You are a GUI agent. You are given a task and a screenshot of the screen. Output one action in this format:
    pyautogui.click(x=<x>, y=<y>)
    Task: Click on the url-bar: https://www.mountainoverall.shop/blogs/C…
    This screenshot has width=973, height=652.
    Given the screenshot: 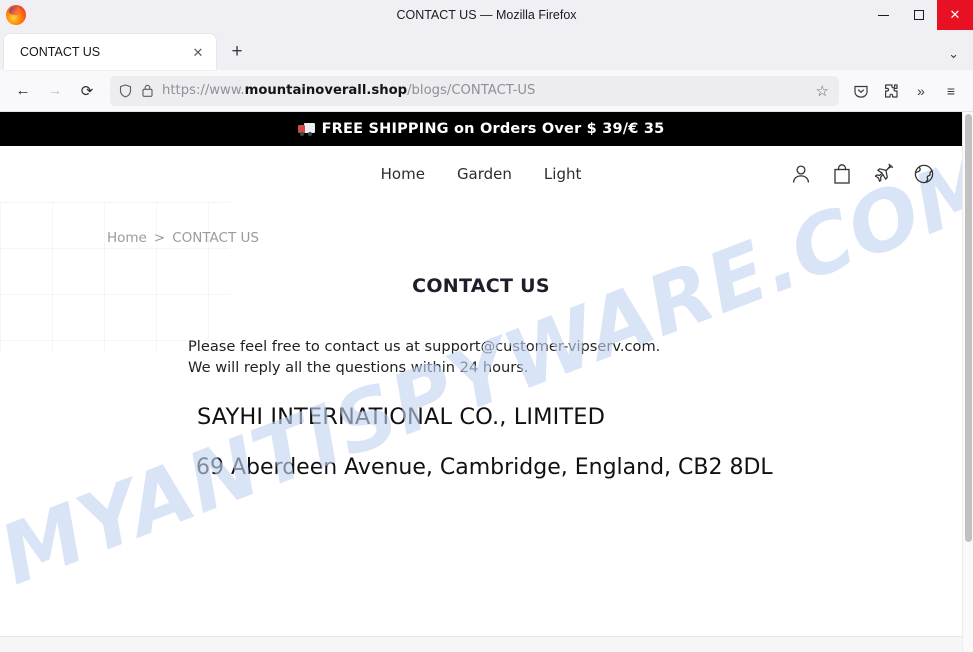 What is the action you would take?
    pyautogui.click(x=474, y=90)
    